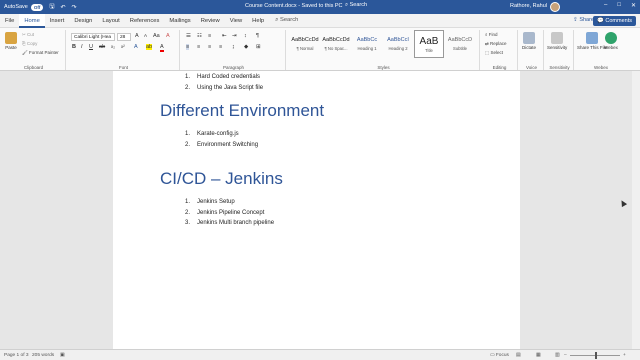  What do you see at coordinates (188, 77) in the screenshot?
I see `list-number: 1.` at bounding box center [188, 77].